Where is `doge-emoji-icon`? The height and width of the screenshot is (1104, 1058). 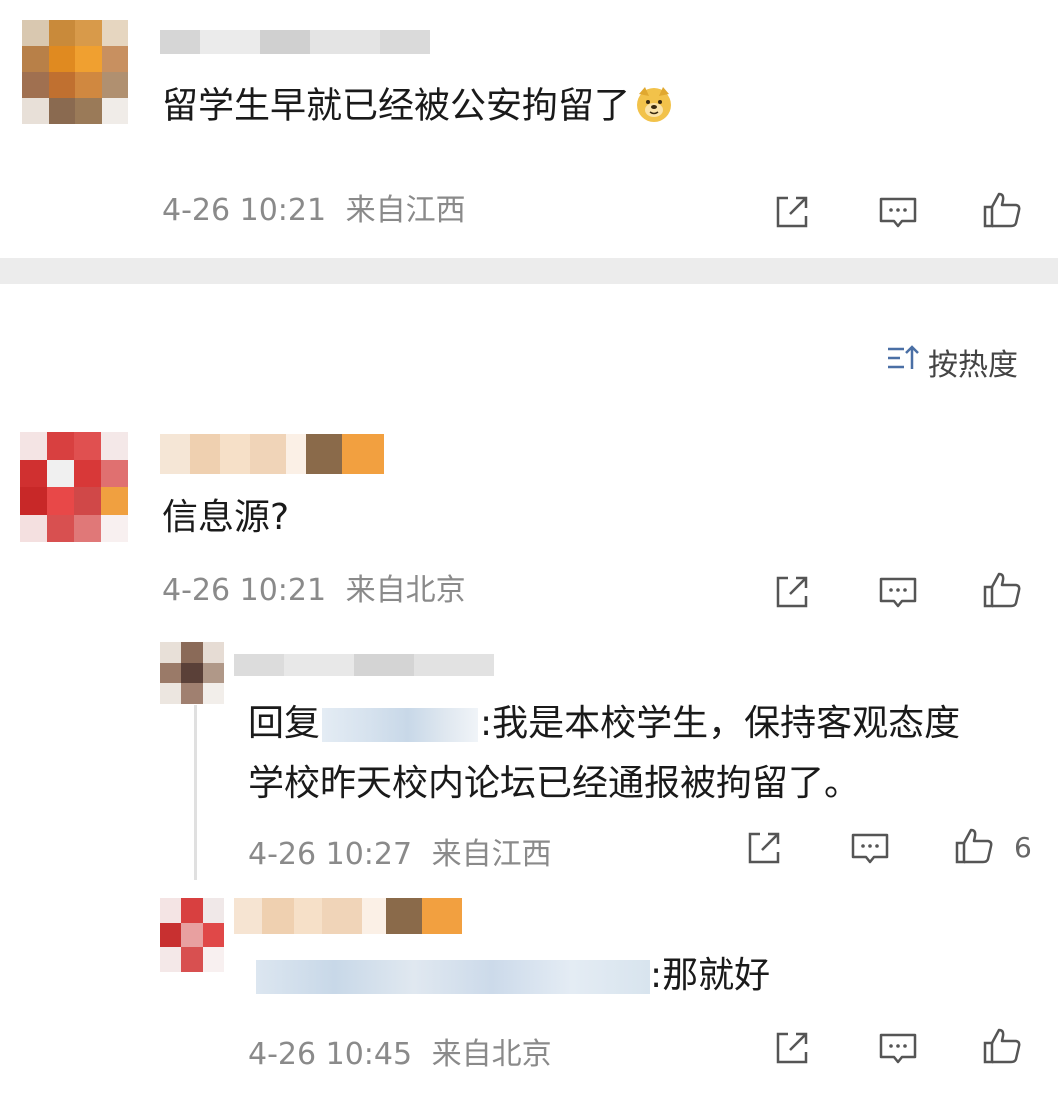 doge-emoji-icon is located at coordinates (654, 107).